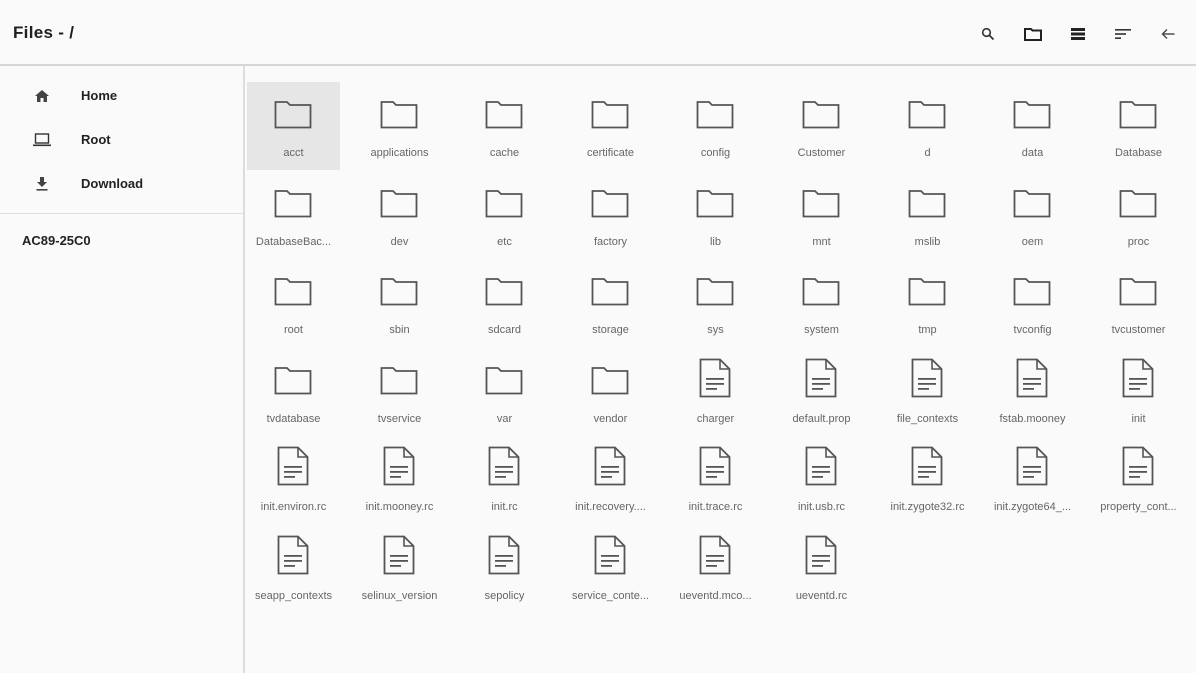 The image size is (1196, 673). I want to click on item-name: charger, so click(715, 419).